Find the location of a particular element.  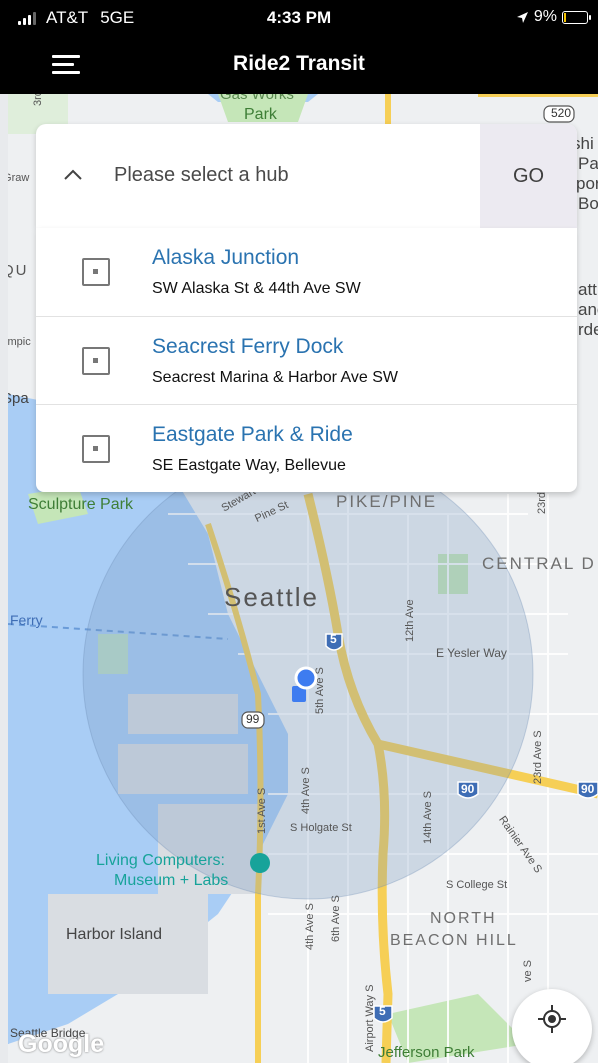

map-label: Living Computers: is located at coordinates (160, 860).